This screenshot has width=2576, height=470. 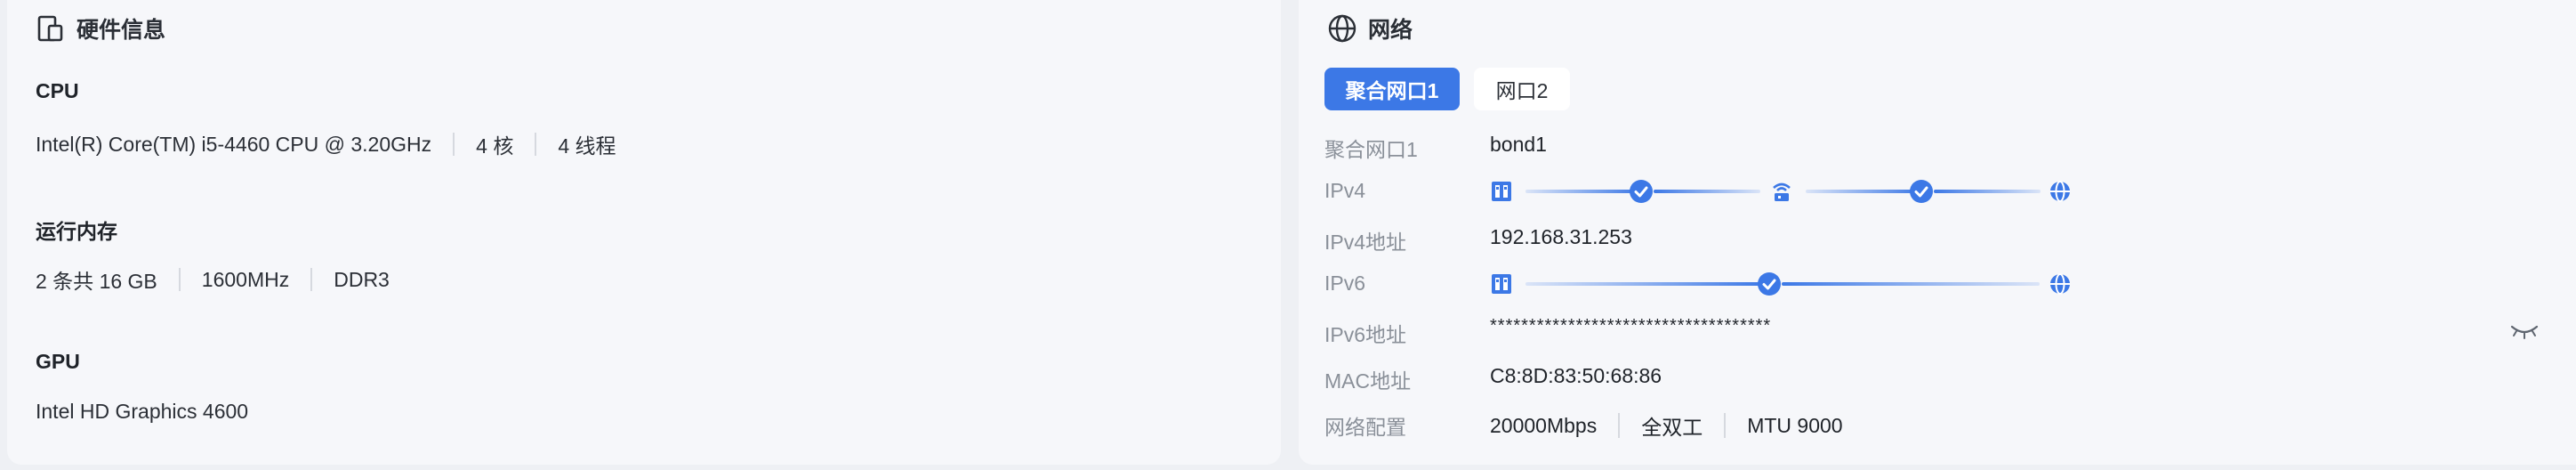 What do you see at coordinates (245, 279) in the screenshot?
I see `memory-speed: 1600MHz` at bounding box center [245, 279].